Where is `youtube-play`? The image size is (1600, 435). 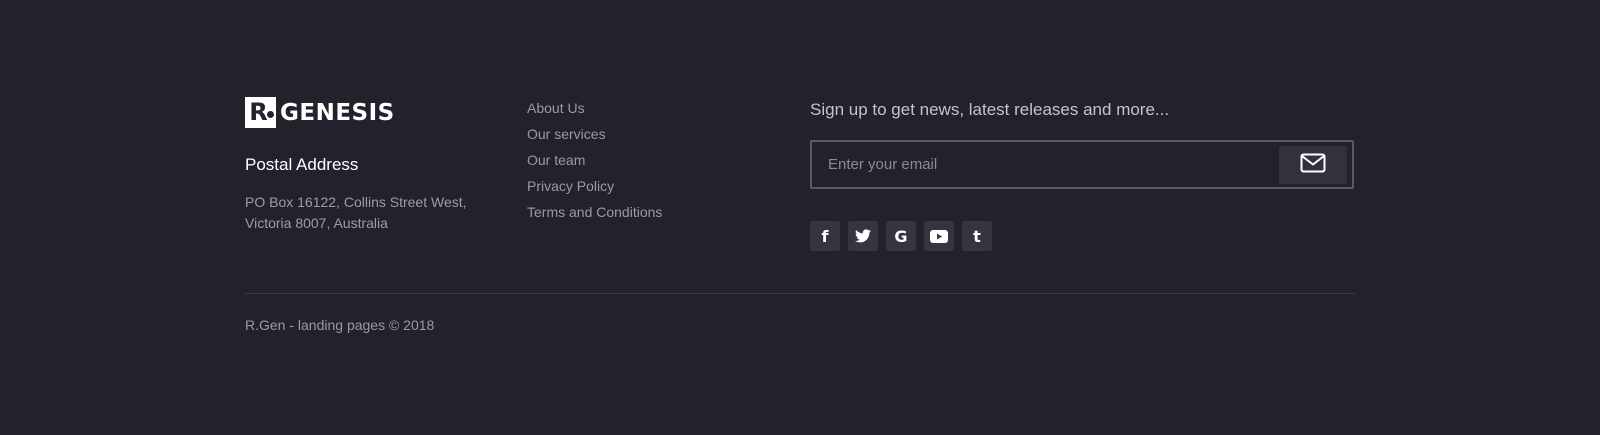
youtube-play is located at coordinates (939, 236).